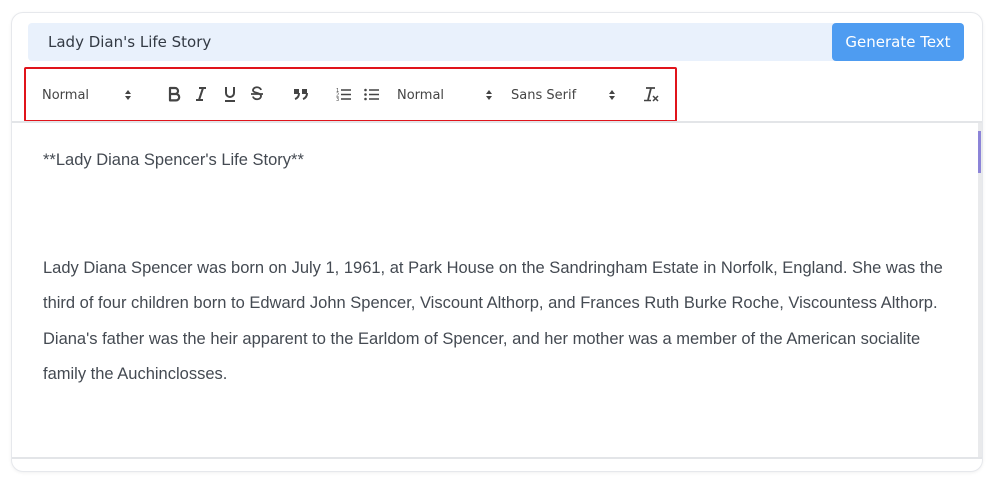 The image size is (993, 481). I want to click on strikethrough-icon, so click(257, 93).